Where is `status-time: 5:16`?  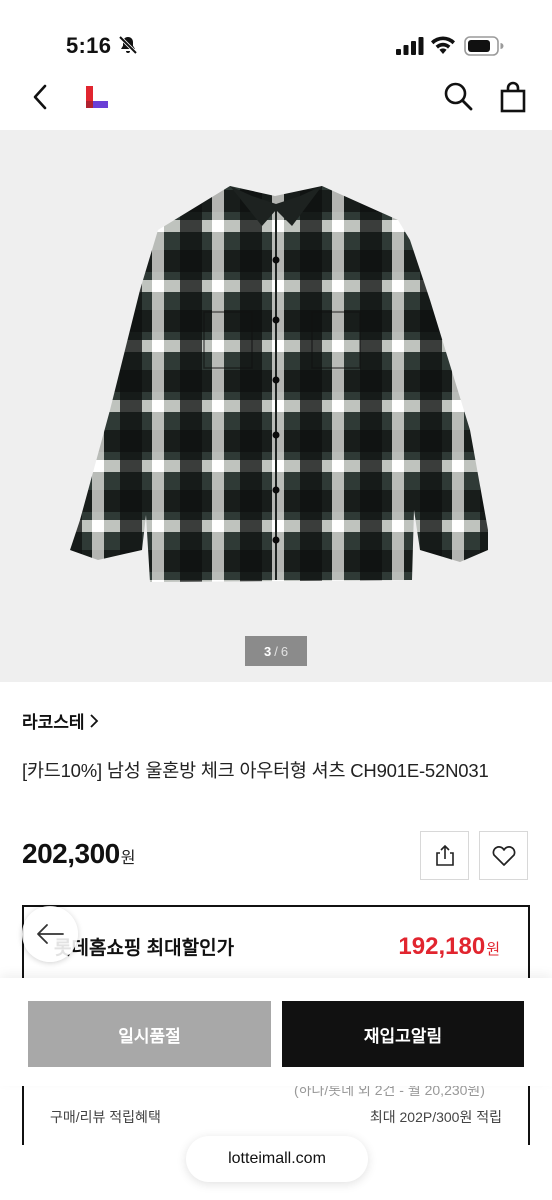
status-time: 5:16 is located at coordinates (89, 45).